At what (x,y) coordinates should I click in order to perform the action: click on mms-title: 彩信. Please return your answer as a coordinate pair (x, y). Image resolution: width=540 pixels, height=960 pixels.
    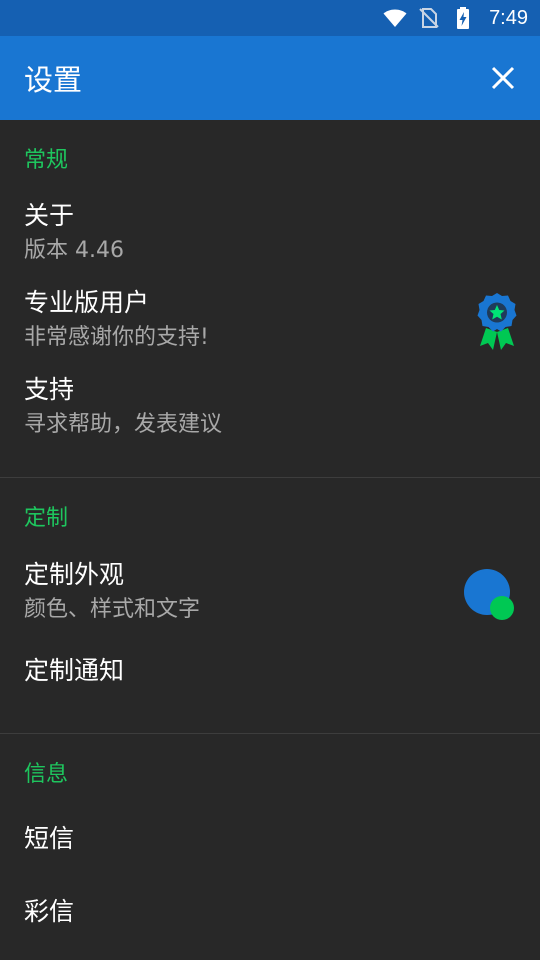
    Looking at the image, I should click on (49, 911).